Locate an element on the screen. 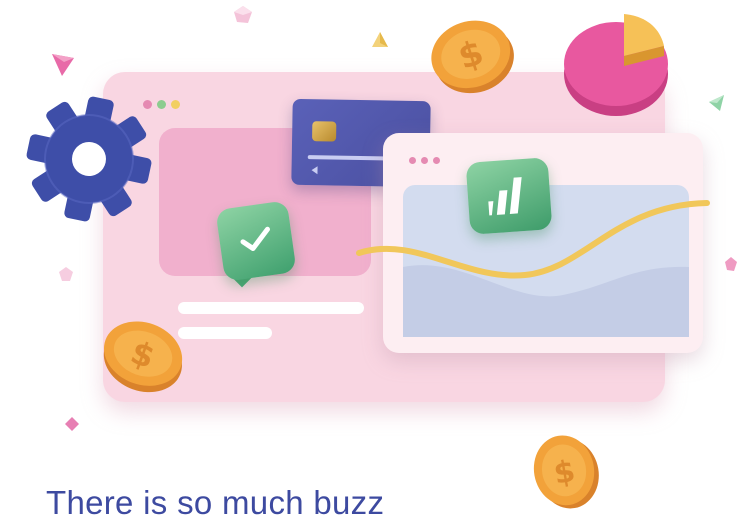 The height and width of the screenshot is (522, 738). window-dot-green is located at coordinates (161, 104).